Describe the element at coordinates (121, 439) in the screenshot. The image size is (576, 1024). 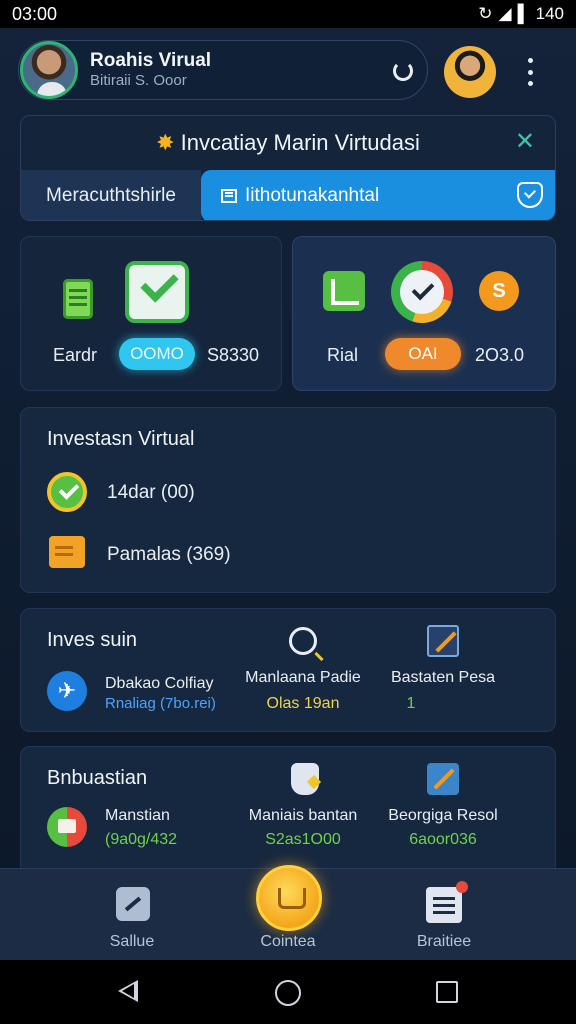
I see `section-investasi-title: Investasn Virtual` at that location.